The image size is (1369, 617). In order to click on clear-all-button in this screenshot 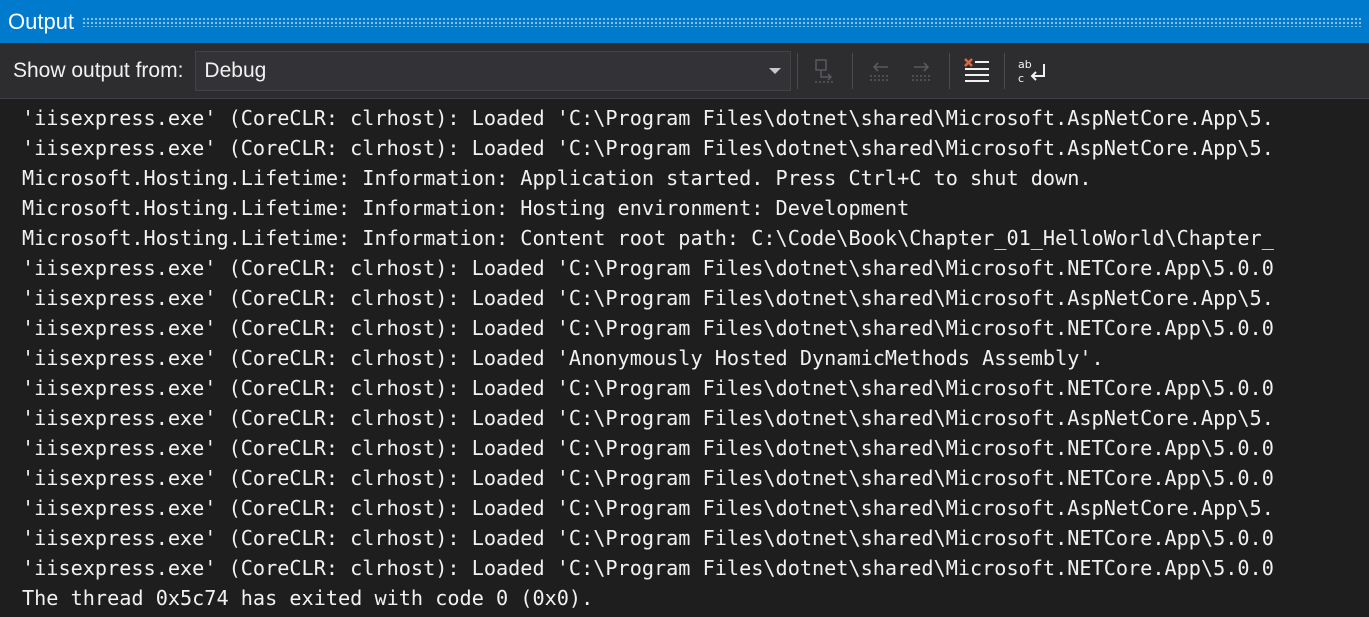, I will do `click(977, 71)`.